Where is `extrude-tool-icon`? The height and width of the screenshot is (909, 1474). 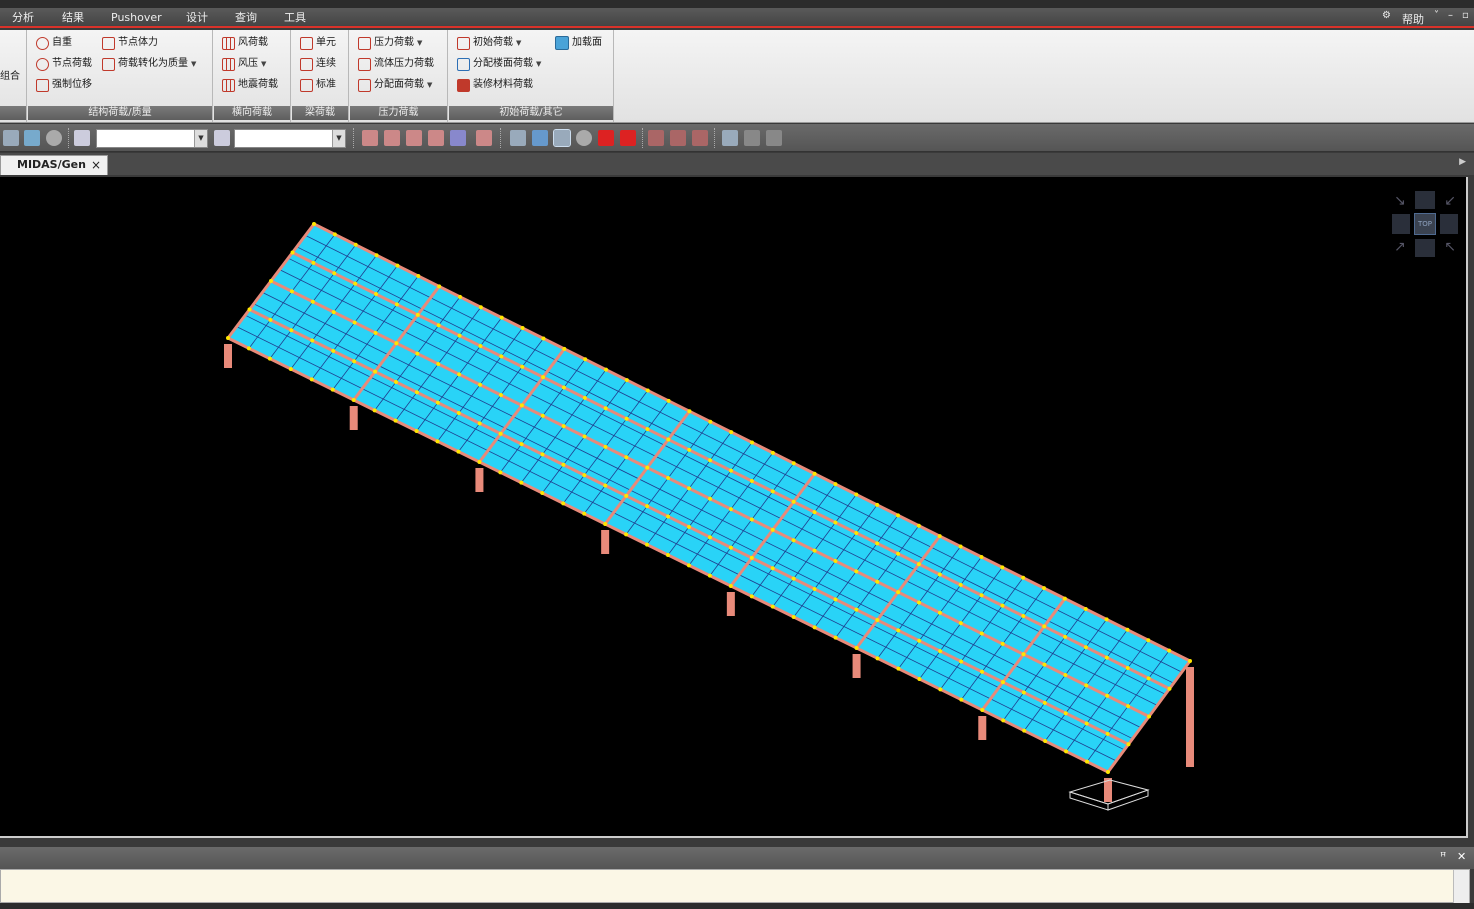 extrude-tool-icon is located at coordinates (458, 138).